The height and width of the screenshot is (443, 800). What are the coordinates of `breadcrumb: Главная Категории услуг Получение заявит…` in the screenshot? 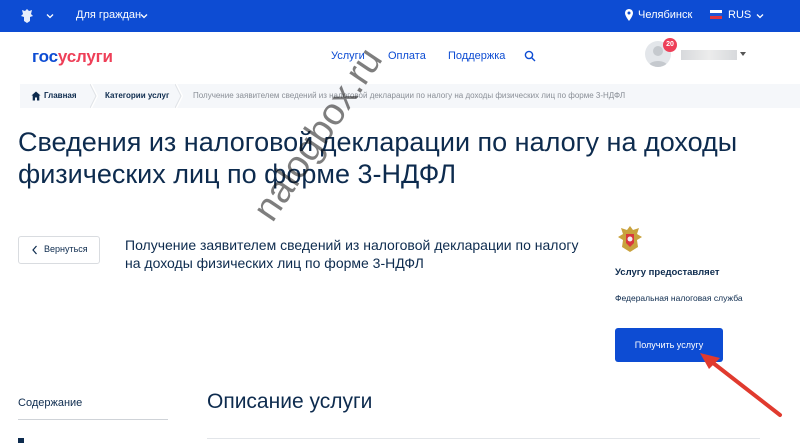 It's located at (410, 96).